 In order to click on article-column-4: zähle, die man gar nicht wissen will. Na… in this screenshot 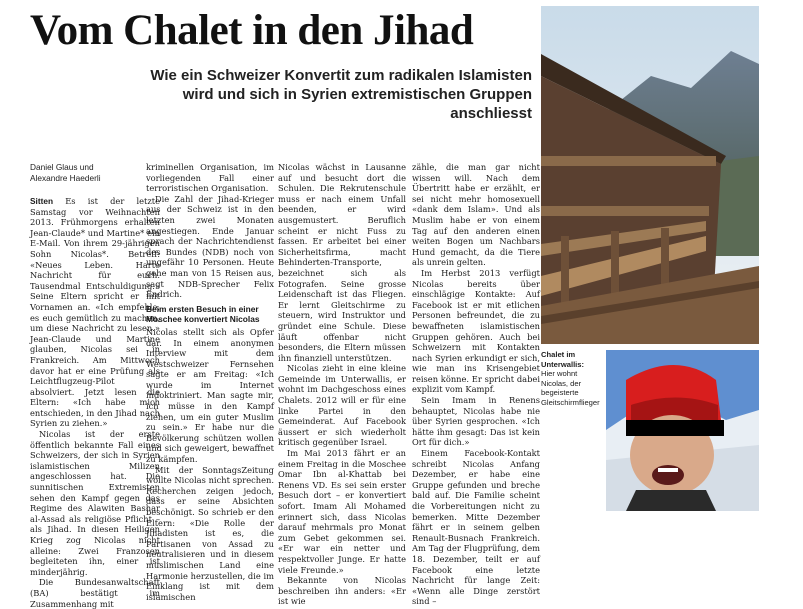, I will do `click(476, 384)`.